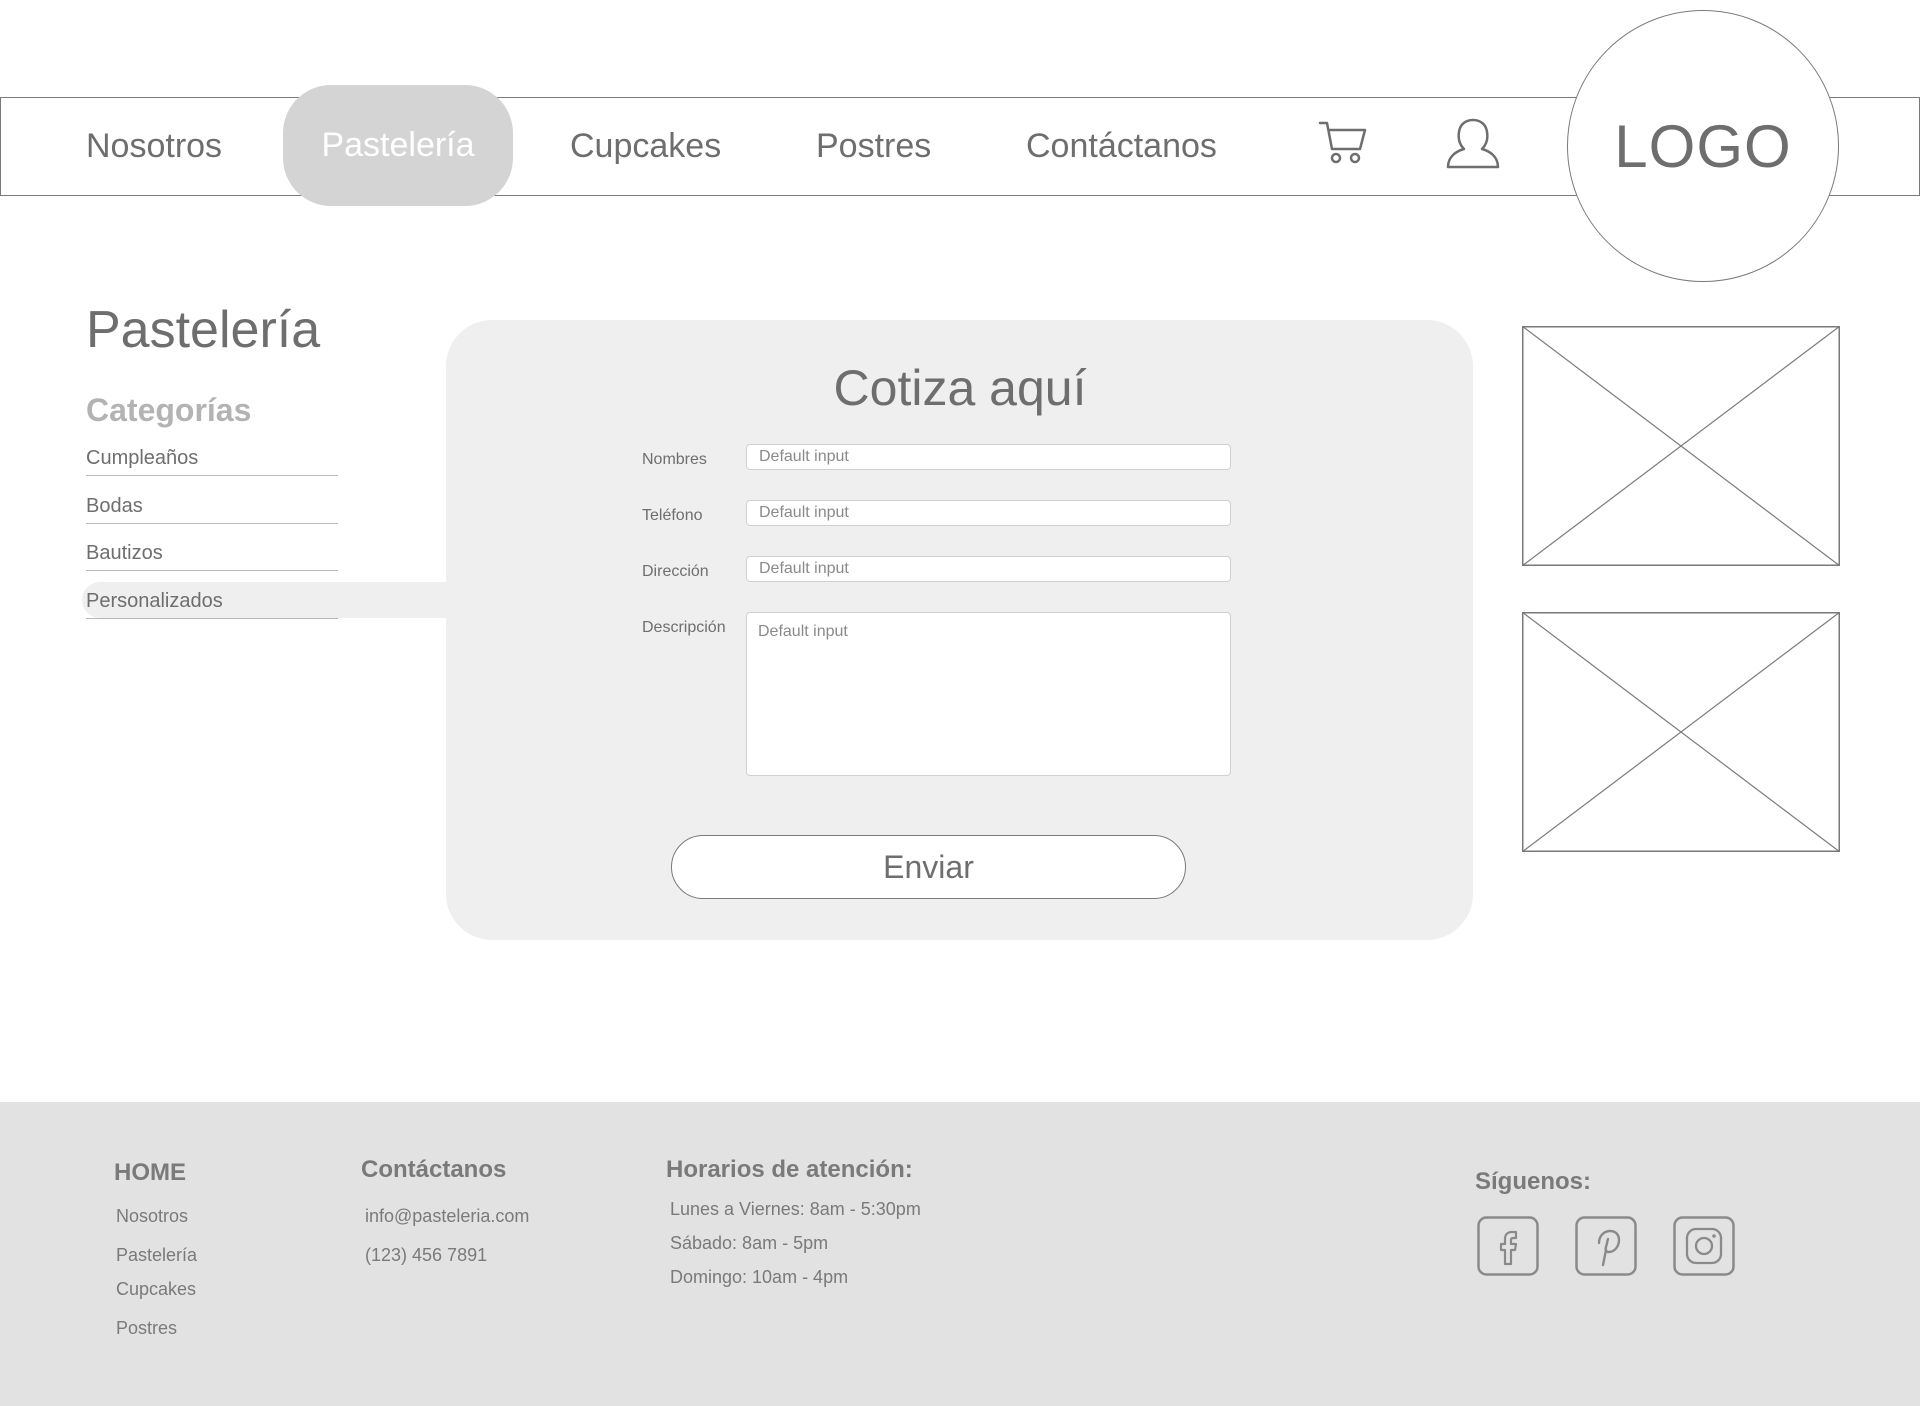 This screenshot has width=1920, height=1406. I want to click on footer-link-pasteleria: Pastelería, so click(156, 1255).